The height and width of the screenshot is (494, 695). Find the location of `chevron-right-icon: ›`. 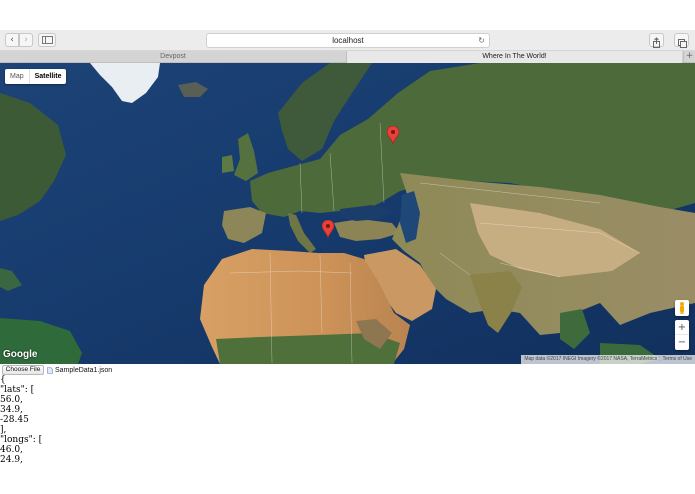

chevron-right-icon: › is located at coordinates (26, 40).